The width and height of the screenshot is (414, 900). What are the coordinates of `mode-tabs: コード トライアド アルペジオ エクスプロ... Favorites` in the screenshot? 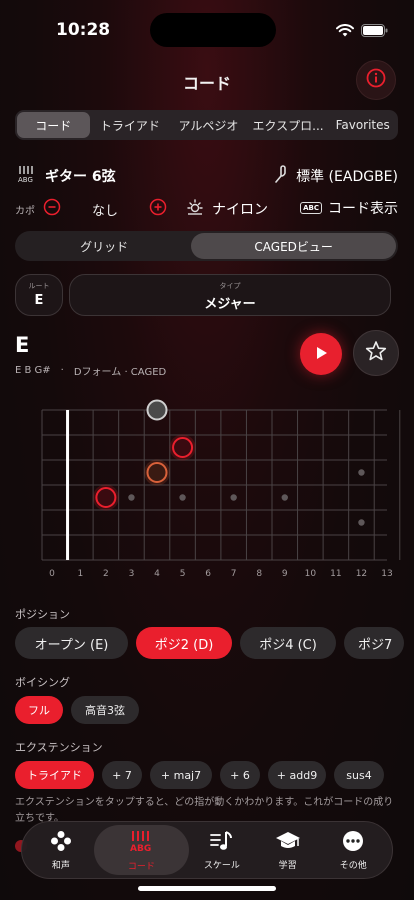 It's located at (206, 125).